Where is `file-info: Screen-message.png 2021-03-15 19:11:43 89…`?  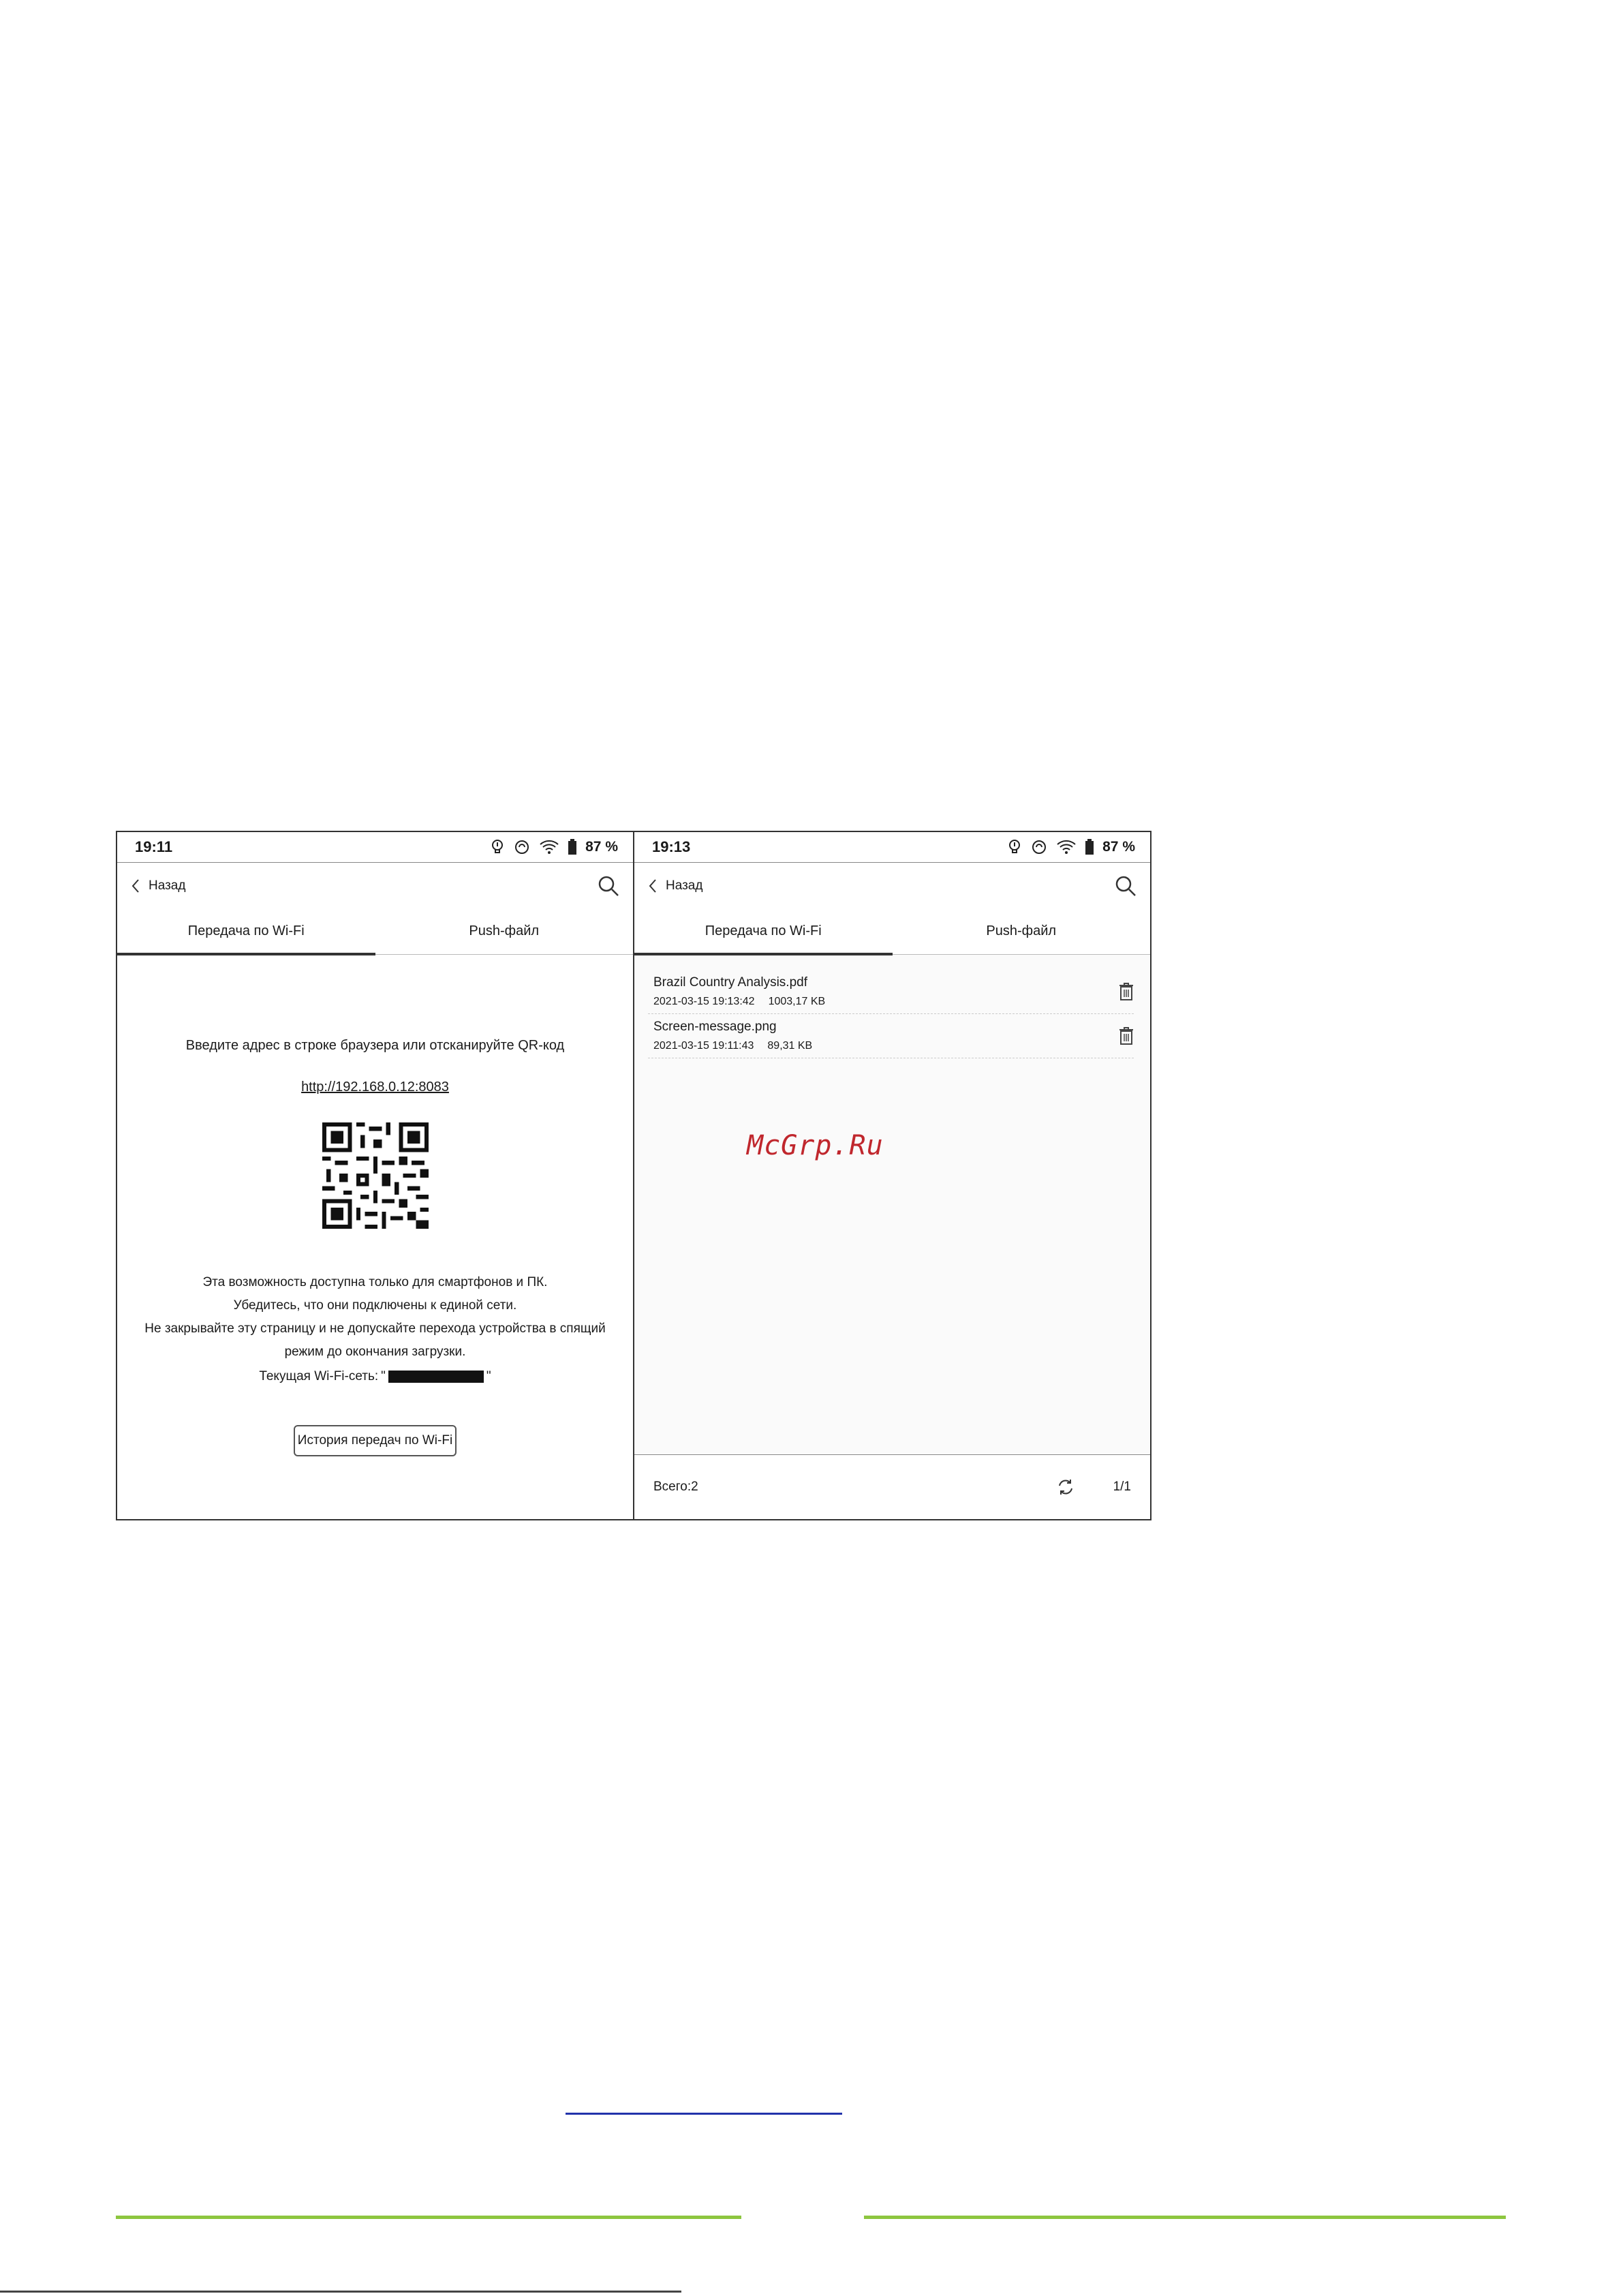
file-info: Screen-message.png 2021-03-15 19:11:43 89… is located at coordinates (732, 1036).